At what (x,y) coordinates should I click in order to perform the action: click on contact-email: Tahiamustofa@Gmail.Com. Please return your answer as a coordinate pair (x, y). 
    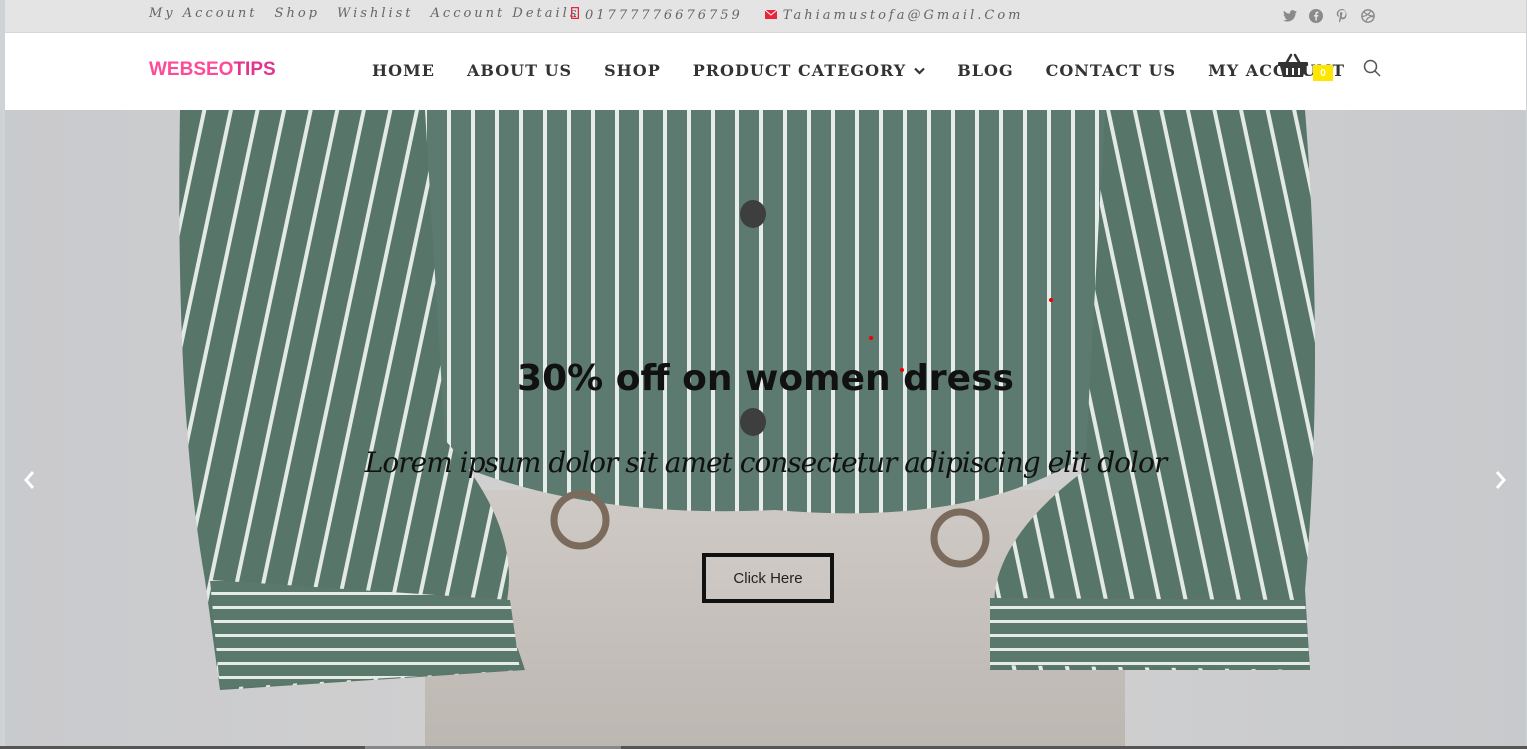
    Looking at the image, I should click on (903, 15).